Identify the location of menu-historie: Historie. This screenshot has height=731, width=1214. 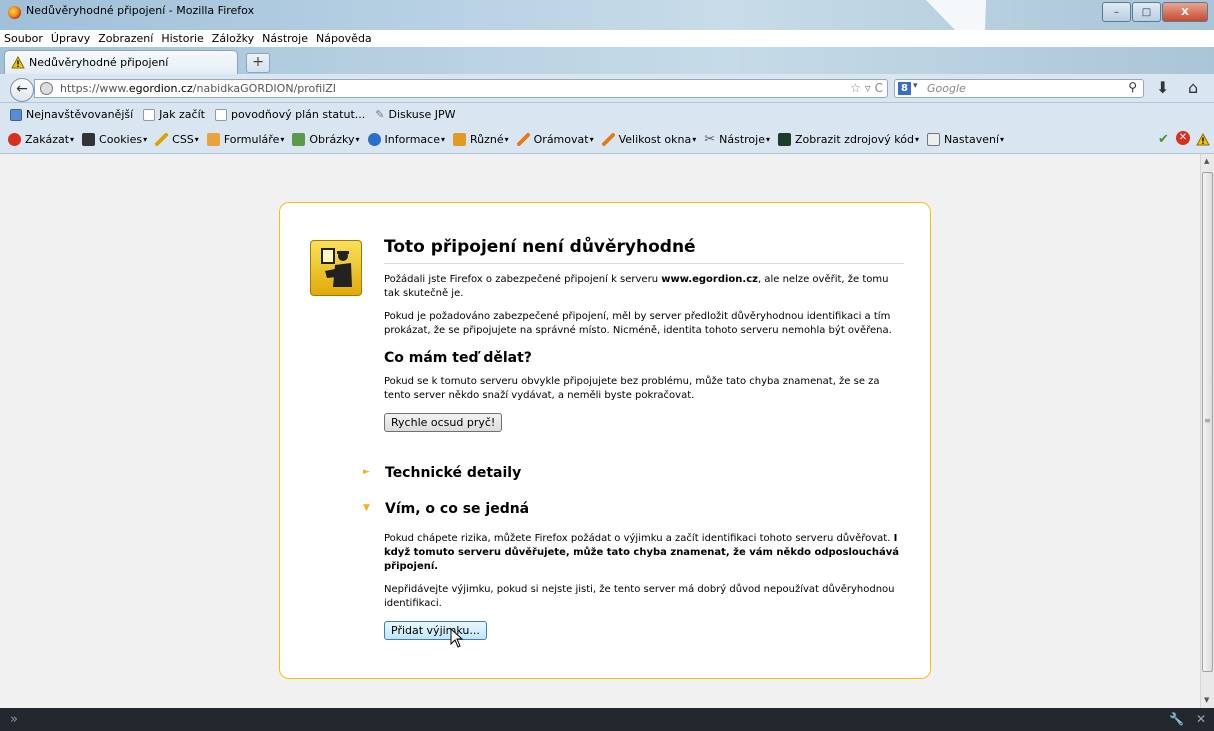
(182, 38).